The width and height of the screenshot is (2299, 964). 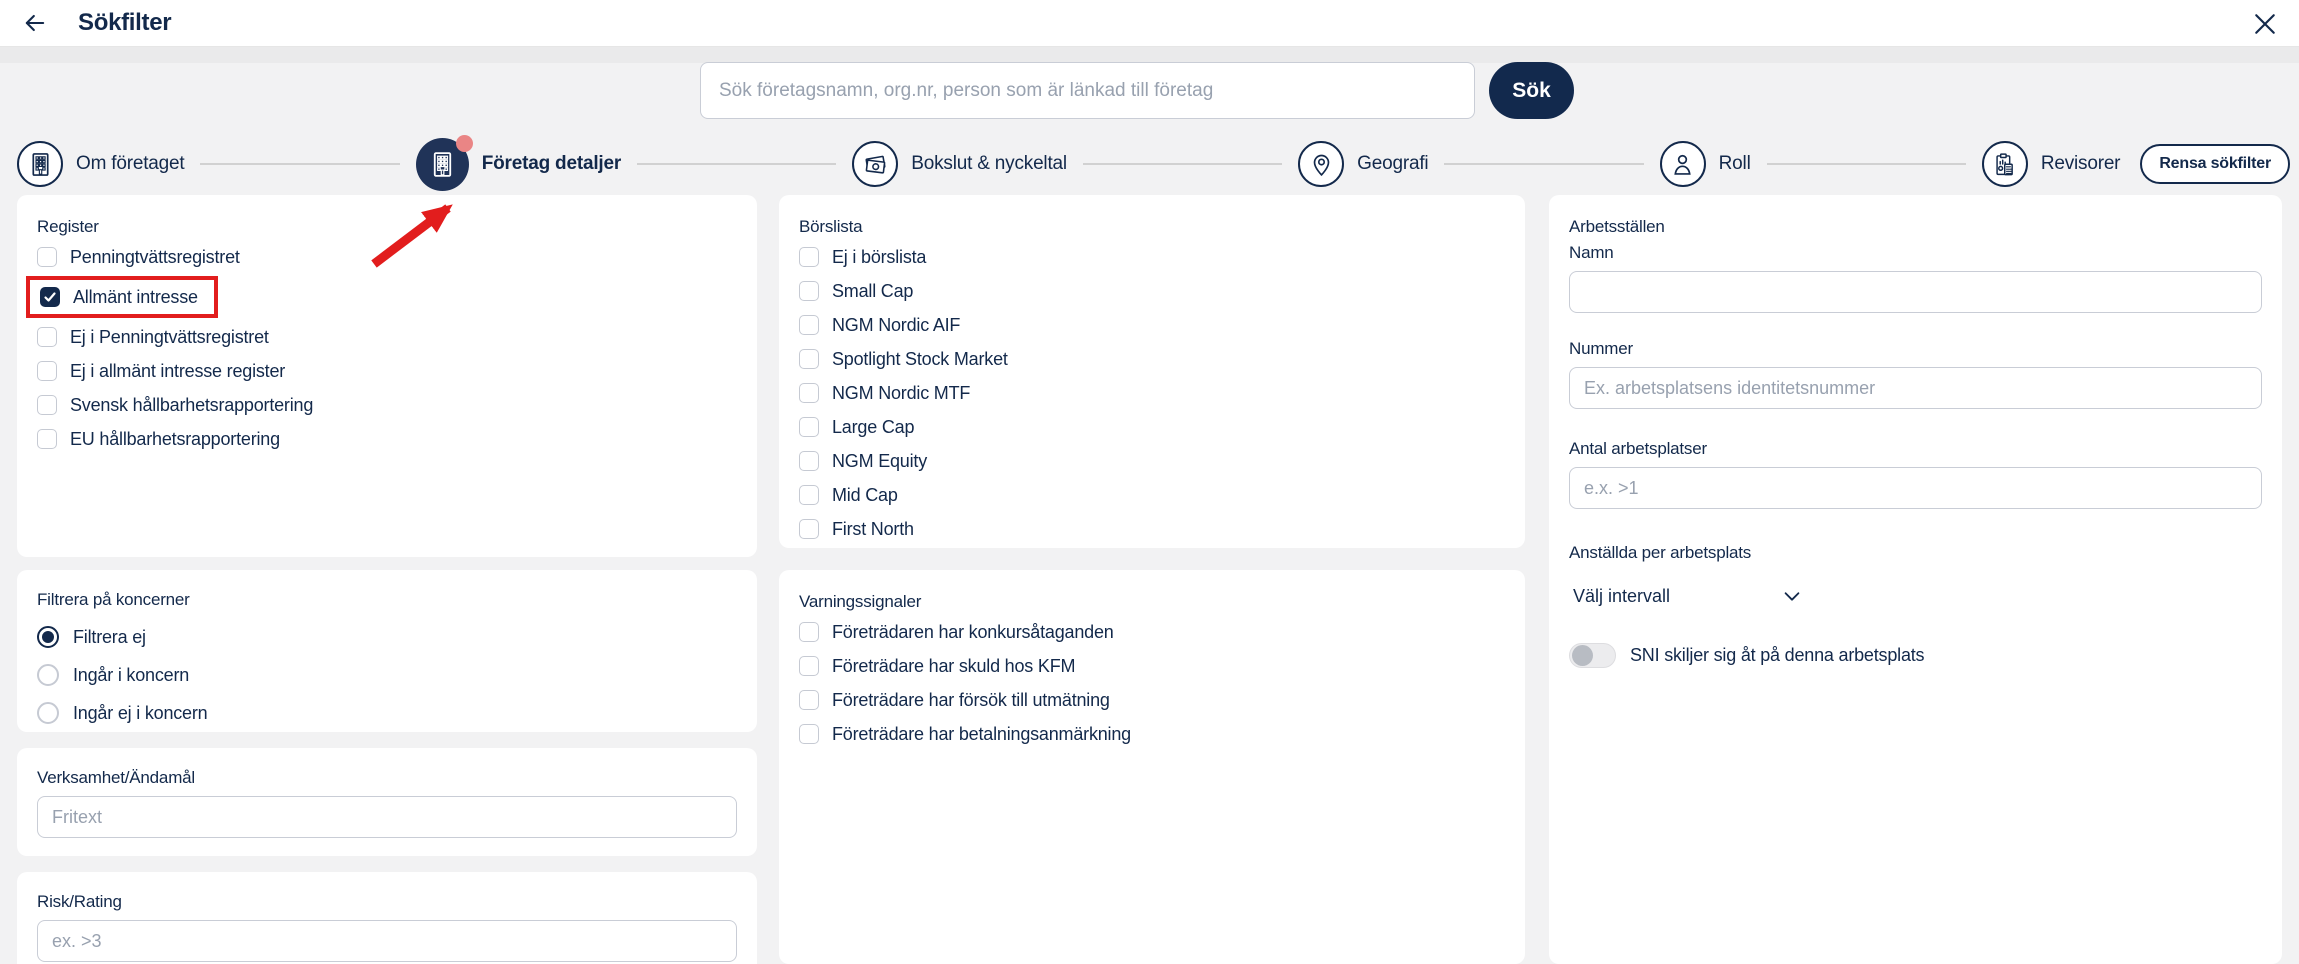 I want to click on panel-title: Filtrera på koncerner, so click(x=113, y=599).